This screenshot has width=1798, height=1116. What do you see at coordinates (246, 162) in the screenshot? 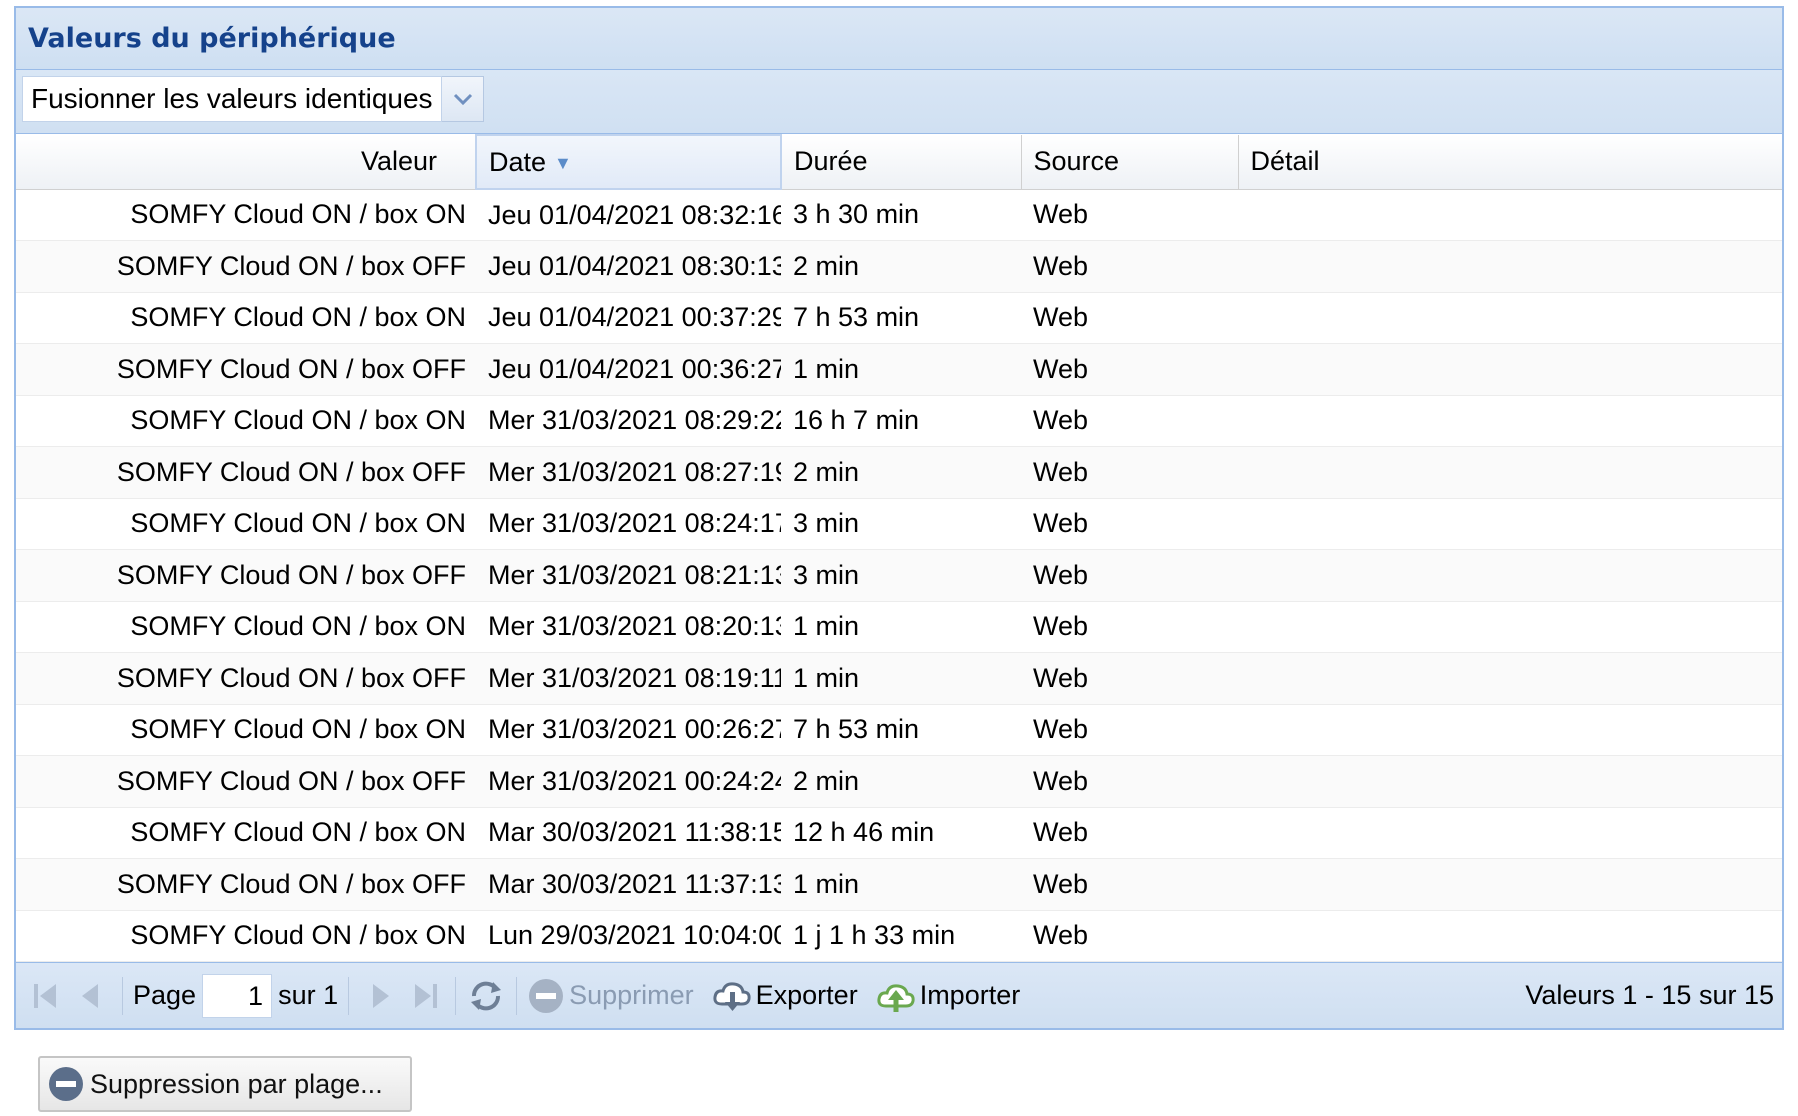
I see `column-header-valeur: Valeur` at bounding box center [246, 162].